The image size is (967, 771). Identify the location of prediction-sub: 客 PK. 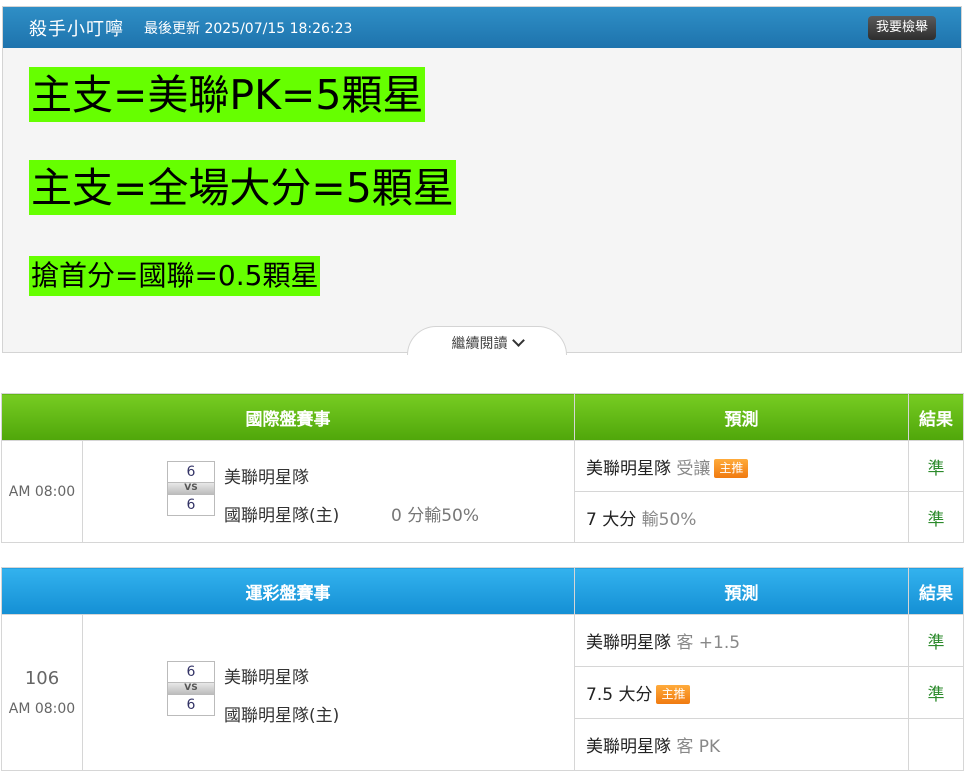
(698, 747).